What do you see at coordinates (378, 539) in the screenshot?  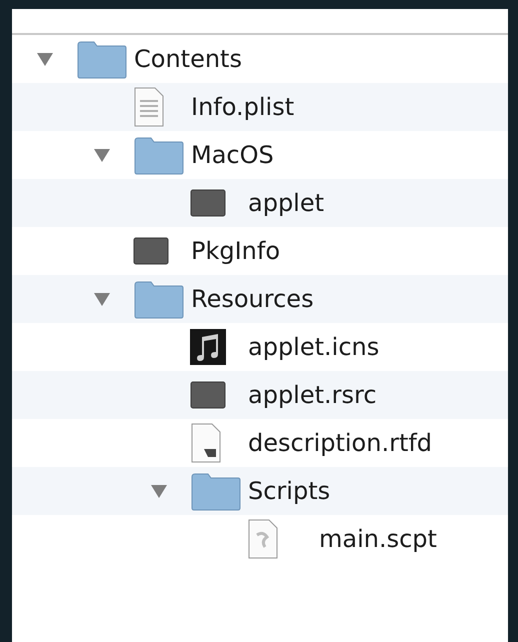 I see `file-name: main.scpt` at bounding box center [378, 539].